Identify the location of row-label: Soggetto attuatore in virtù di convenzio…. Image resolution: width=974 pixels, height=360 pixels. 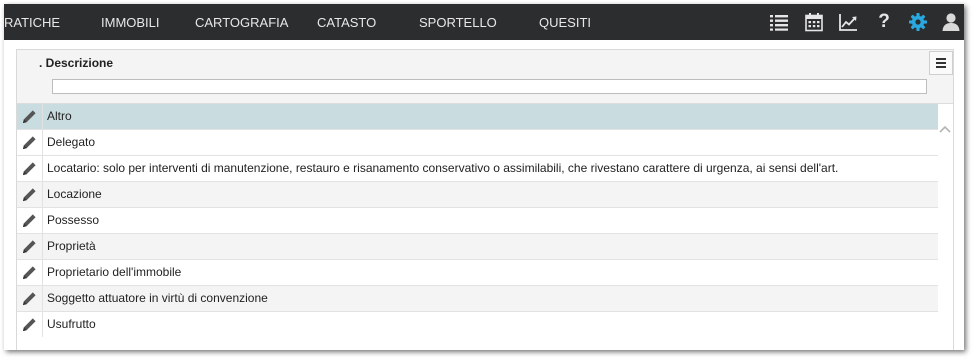
(157, 298).